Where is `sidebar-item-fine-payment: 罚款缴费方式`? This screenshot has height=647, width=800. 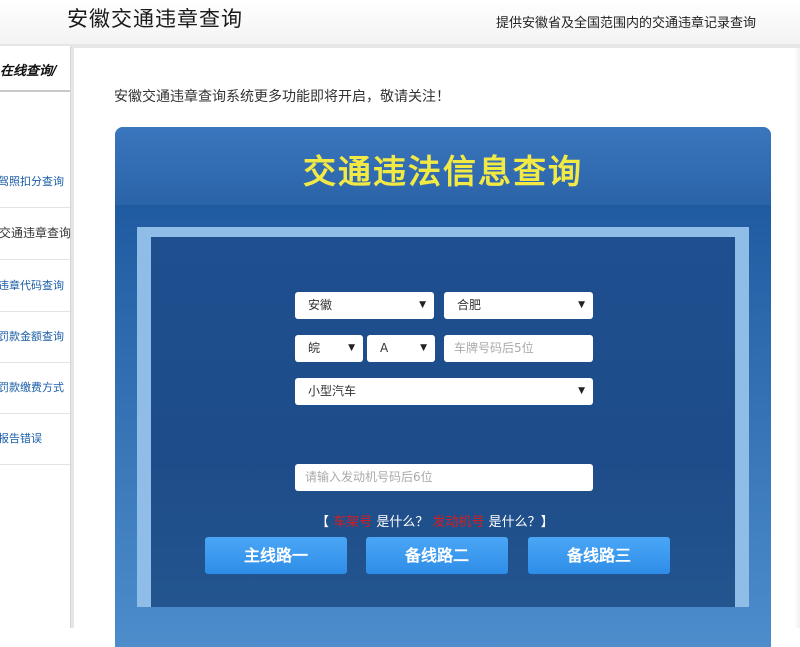
sidebar-item-fine-payment: 罚款缴费方式 is located at coordinates (35, 388).